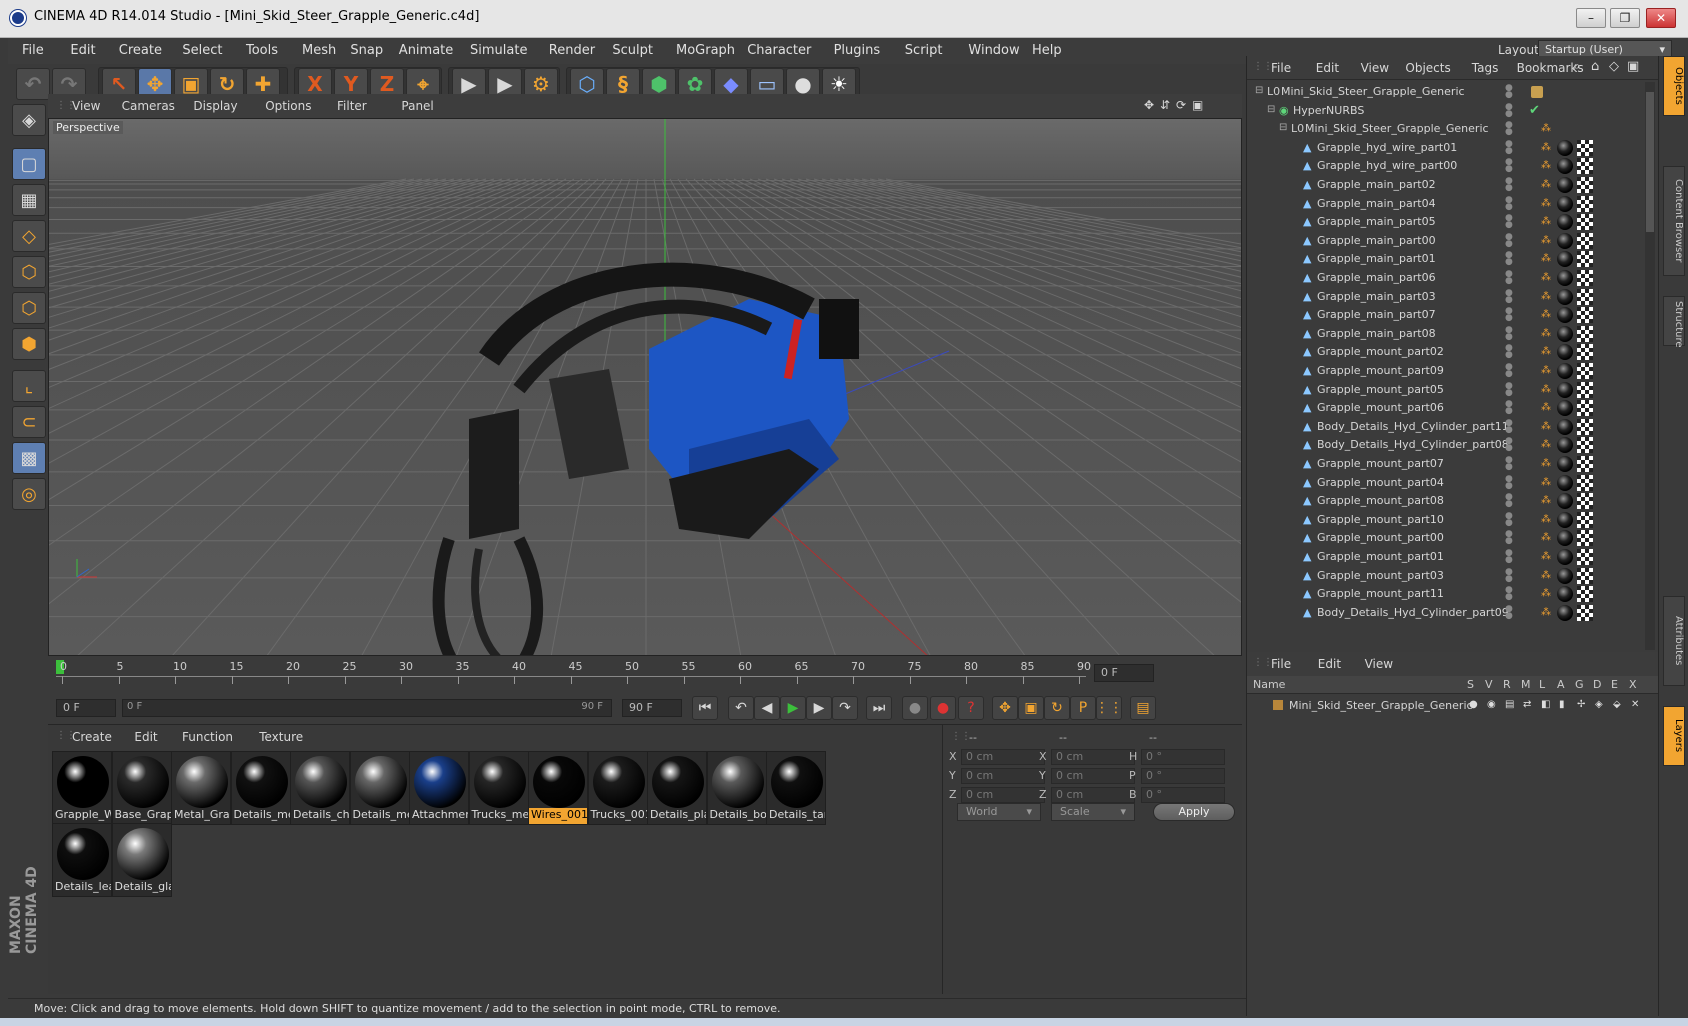  What do you see at coordinates (29, 494) in the screenshot?
I see `snap-icon: ◎` at bounding box center [29, 494].